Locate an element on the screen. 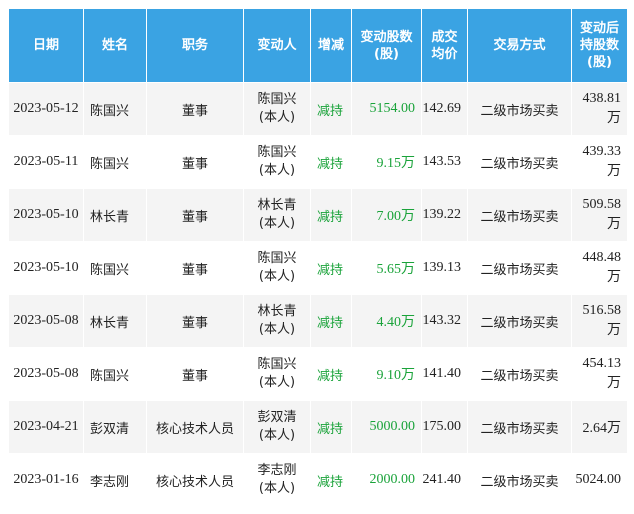  cell-after: 2.64万 is located at coordinates (599, 427).